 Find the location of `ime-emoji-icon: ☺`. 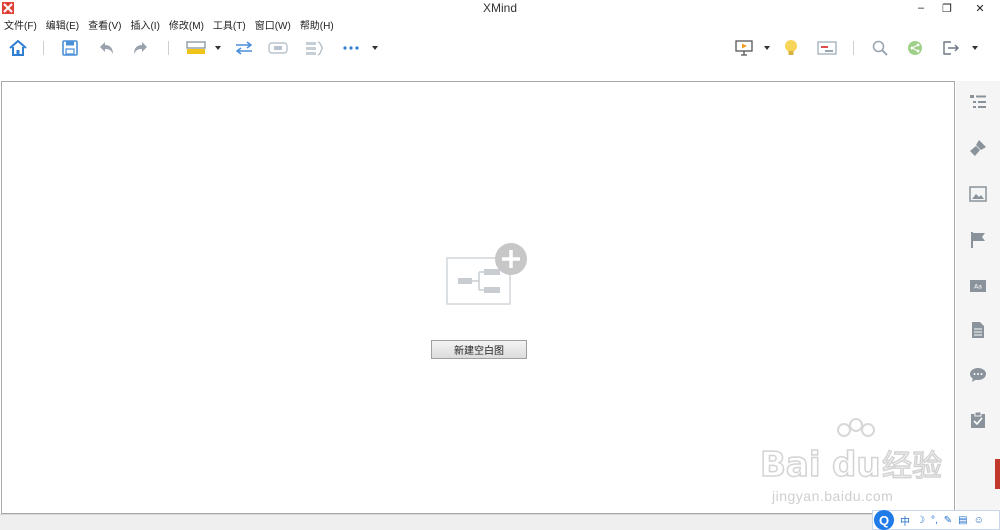

ime-emoji-icon: ☺ is located at coordinates (979, 520).